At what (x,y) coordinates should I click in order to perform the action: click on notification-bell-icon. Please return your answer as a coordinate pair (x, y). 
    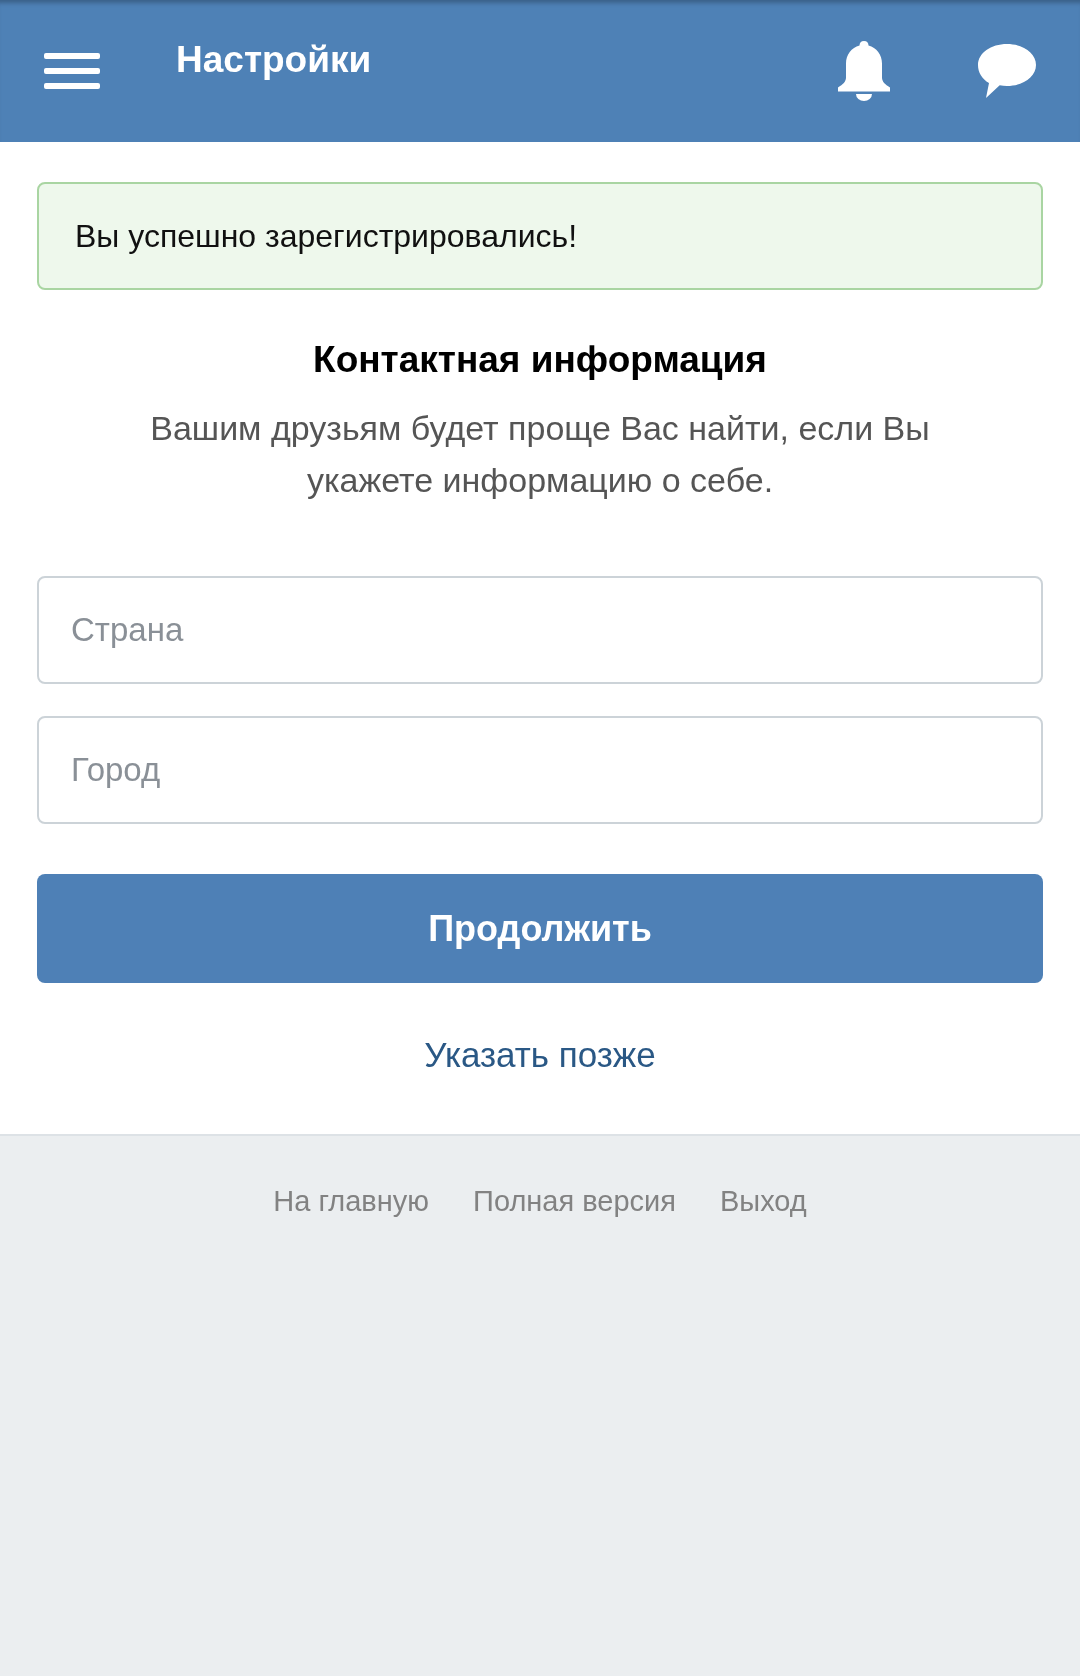
    Looking at the image, I should click on (864, 71).